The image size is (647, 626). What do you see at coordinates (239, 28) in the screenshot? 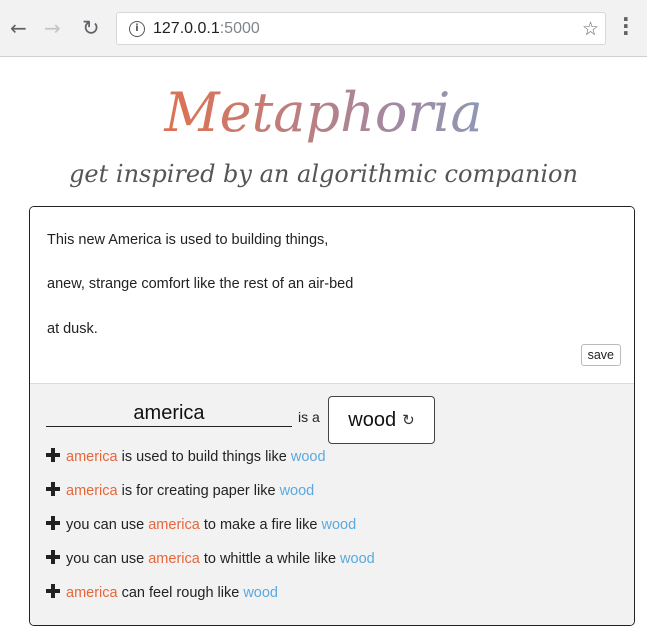
I see `url-port: :5000` at bounding box center [239, 28].